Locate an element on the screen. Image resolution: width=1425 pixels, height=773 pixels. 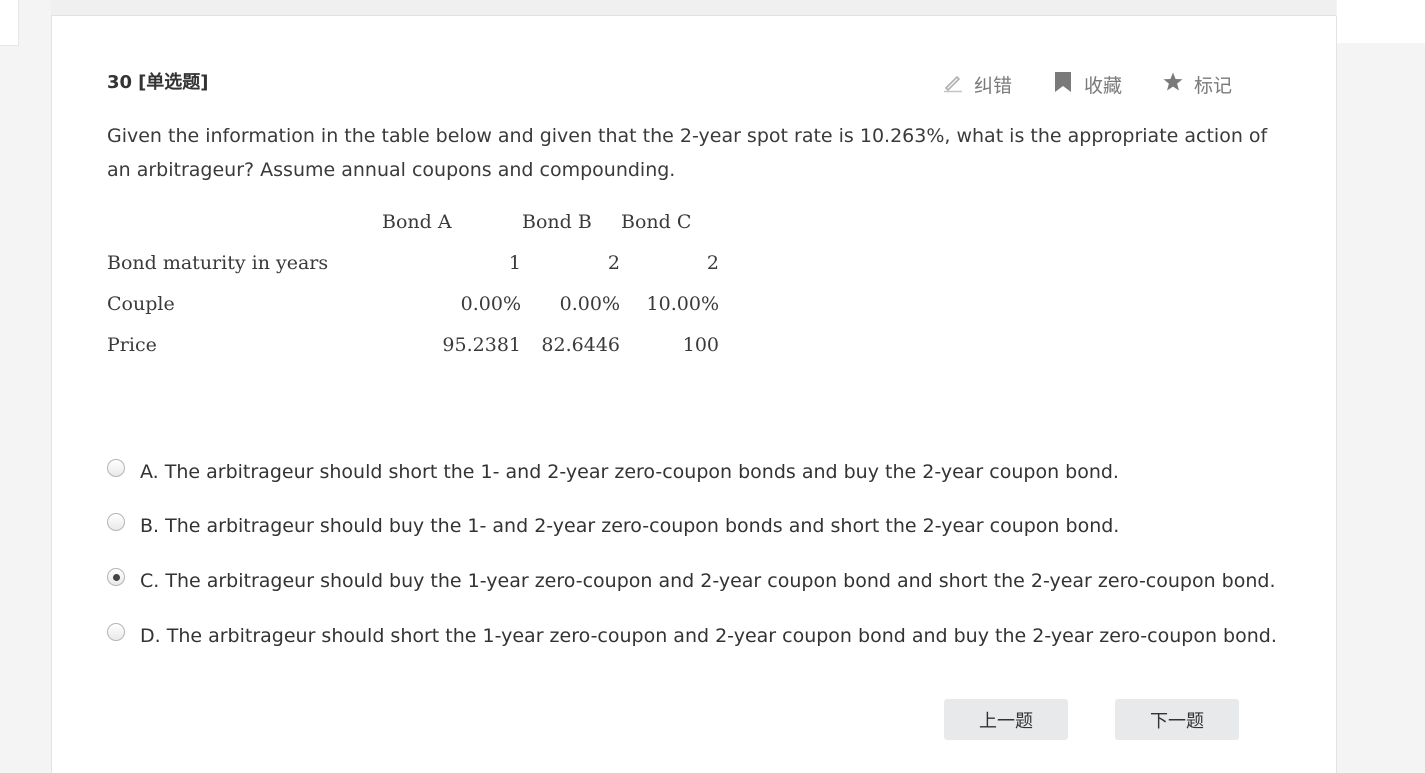
table-cell: 10.00% is located at coordinates (682, 304).